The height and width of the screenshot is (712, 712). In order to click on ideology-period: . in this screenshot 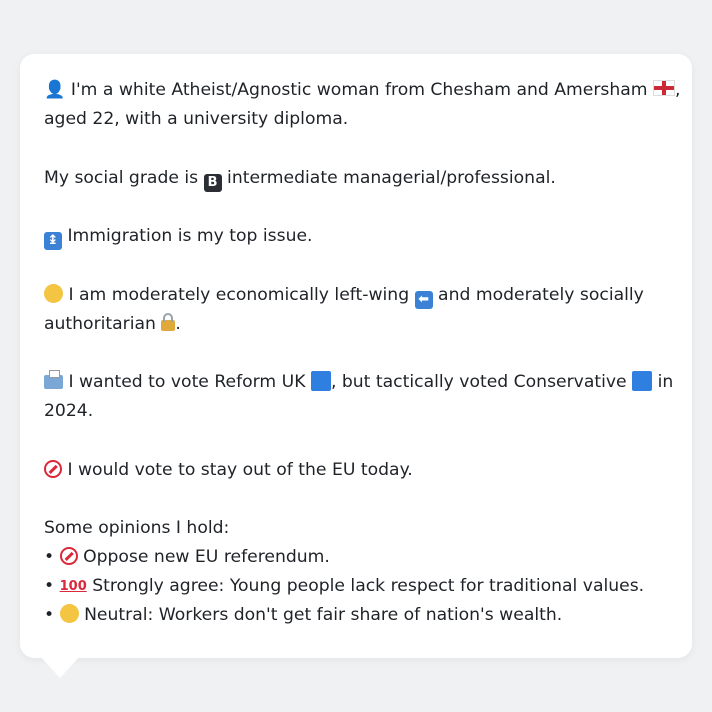, I will do `click(178, 323)`.